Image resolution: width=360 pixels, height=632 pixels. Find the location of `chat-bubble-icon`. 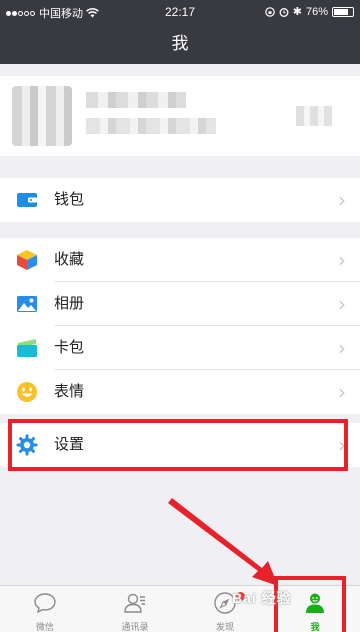

chat-bubble-icon is located at coordinates (45, 603).